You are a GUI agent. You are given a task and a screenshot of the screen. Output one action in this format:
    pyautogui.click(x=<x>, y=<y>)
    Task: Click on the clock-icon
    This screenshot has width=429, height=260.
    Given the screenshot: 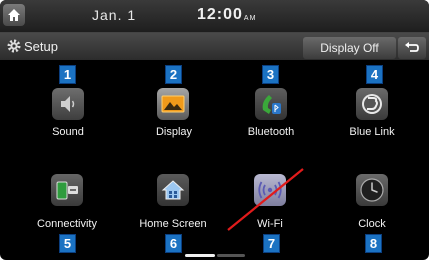 What is the action you would take?
    pyautogui.click(x=372, y=190)
    